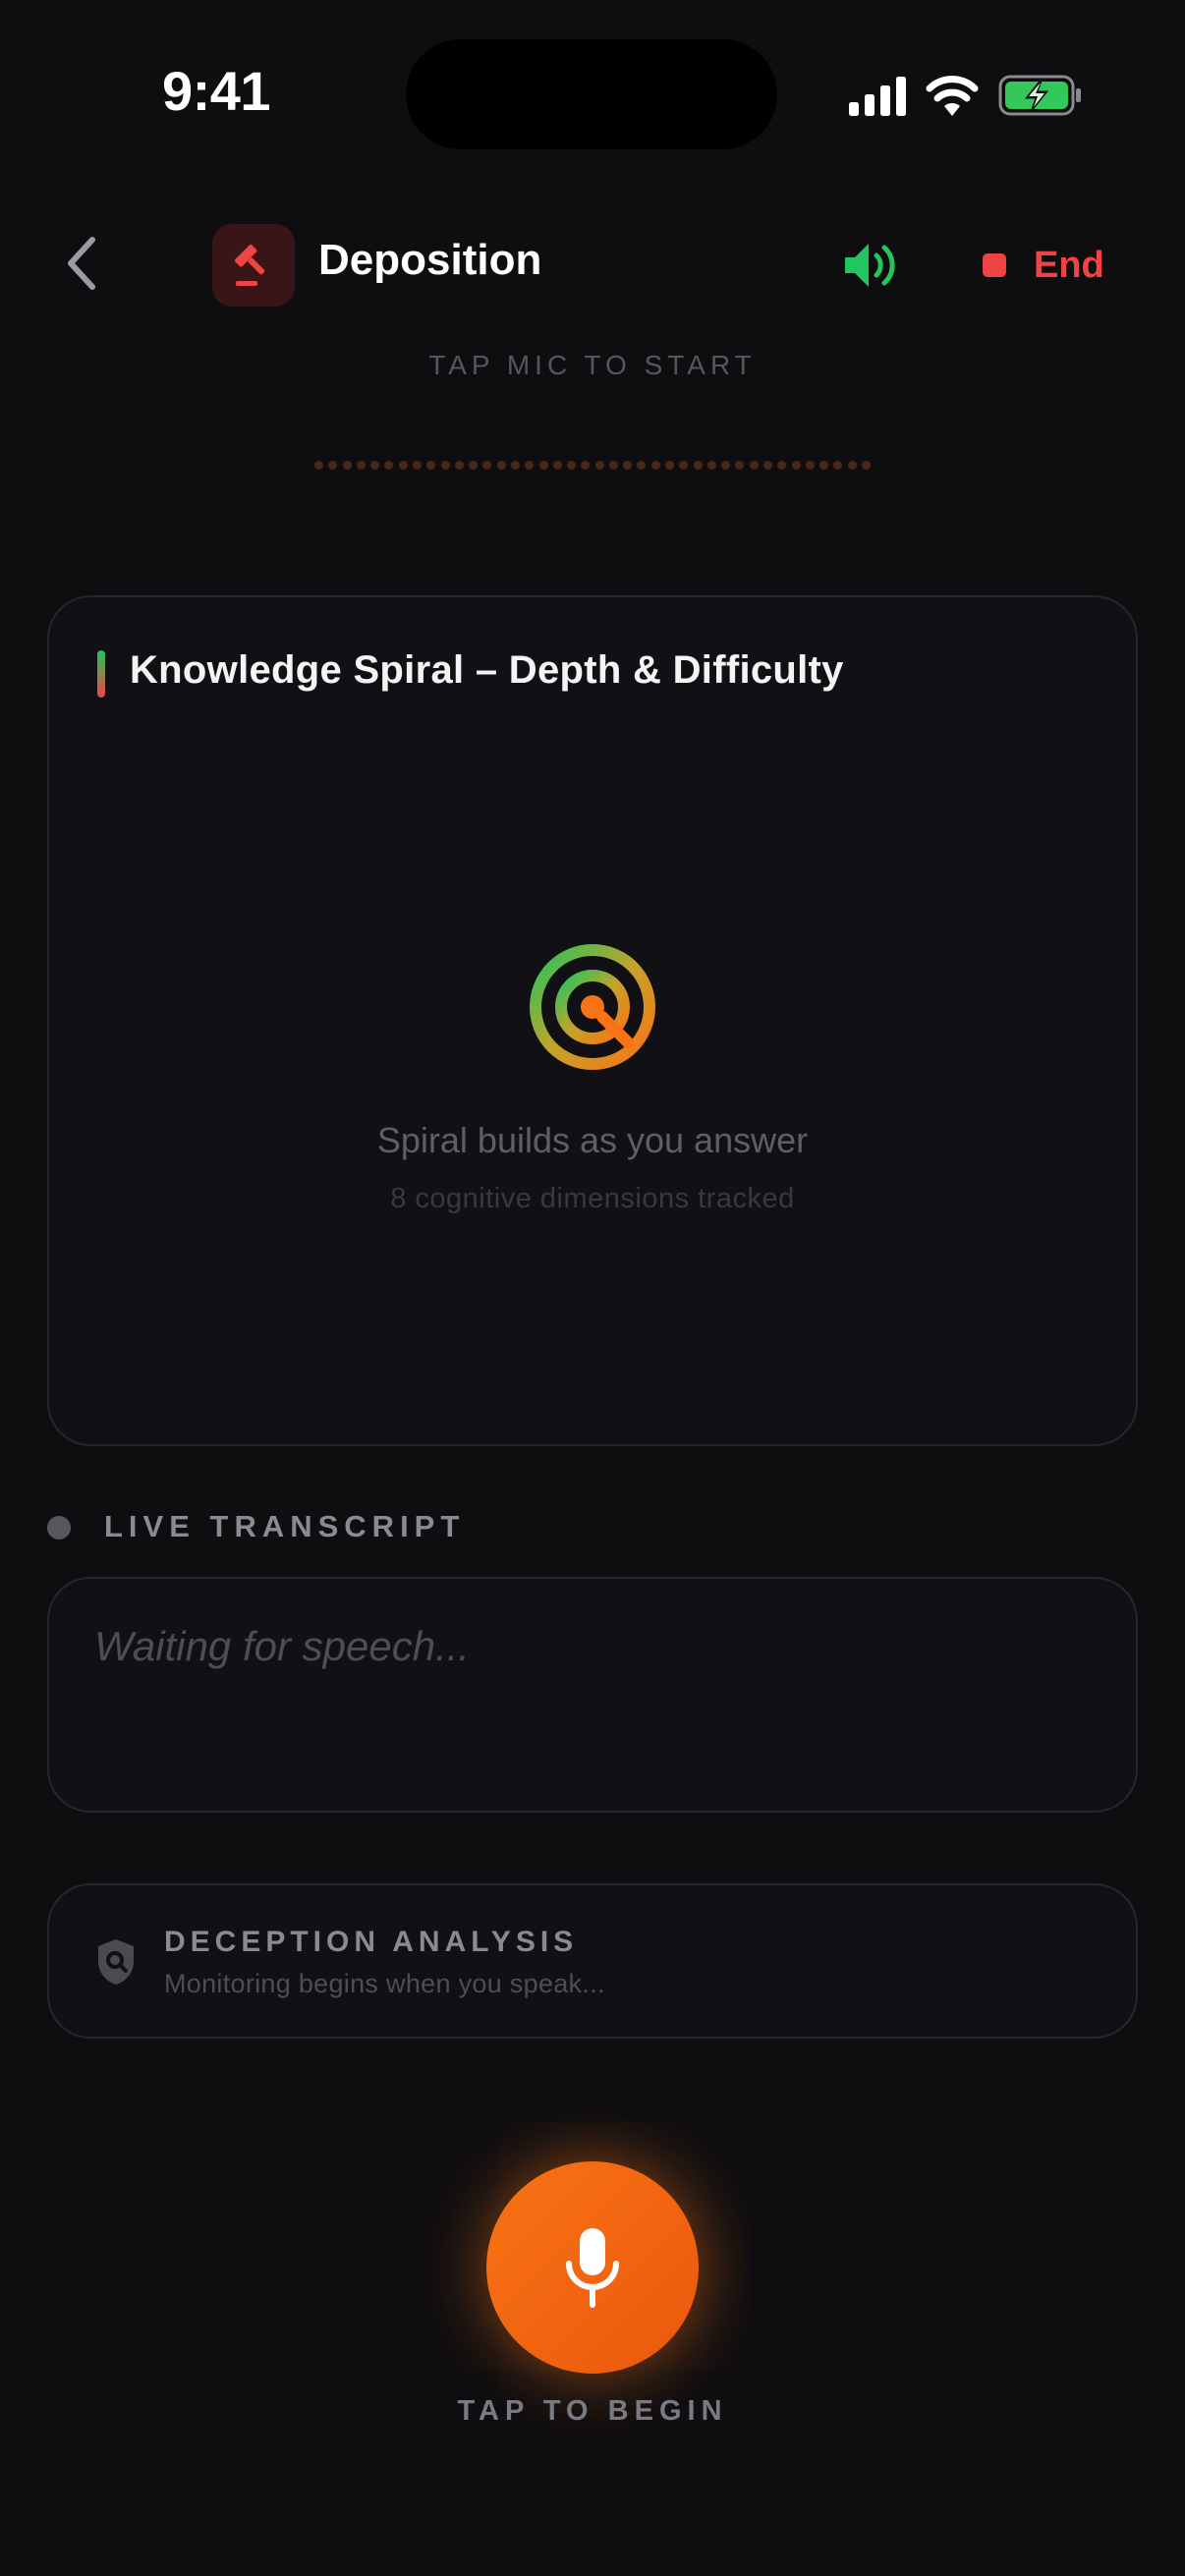  I want to click on deception-analysis-card, so click(592, 1961).